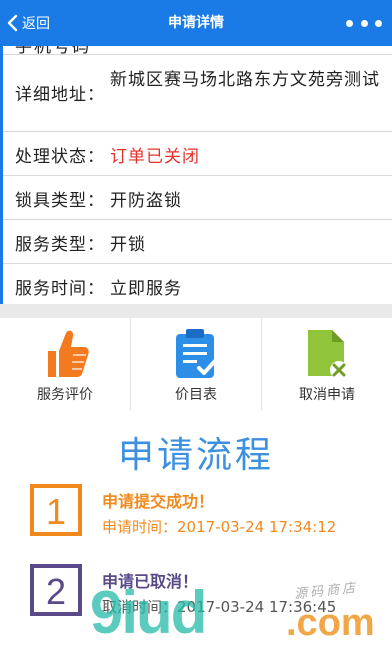  I want to click on step-title: 申请提交成功！, so click(158, 501).